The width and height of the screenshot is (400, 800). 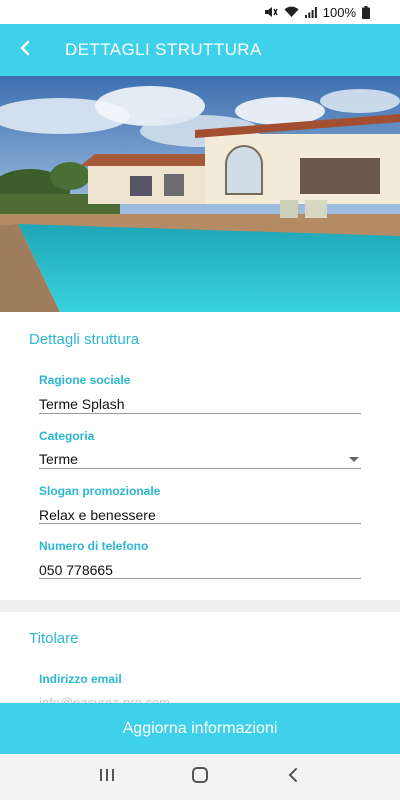 I want to click on field-label-email: Indirizzo email, so click(x=80, y=679).